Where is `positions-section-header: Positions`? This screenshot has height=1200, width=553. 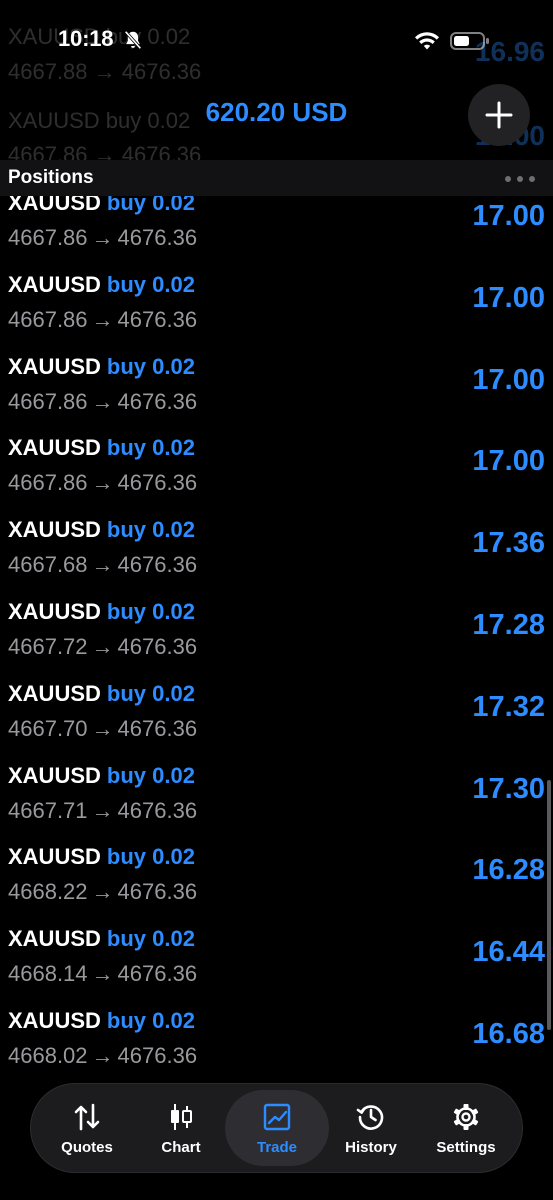 positions-section-header: Positions is located at coordinates (276, 178).